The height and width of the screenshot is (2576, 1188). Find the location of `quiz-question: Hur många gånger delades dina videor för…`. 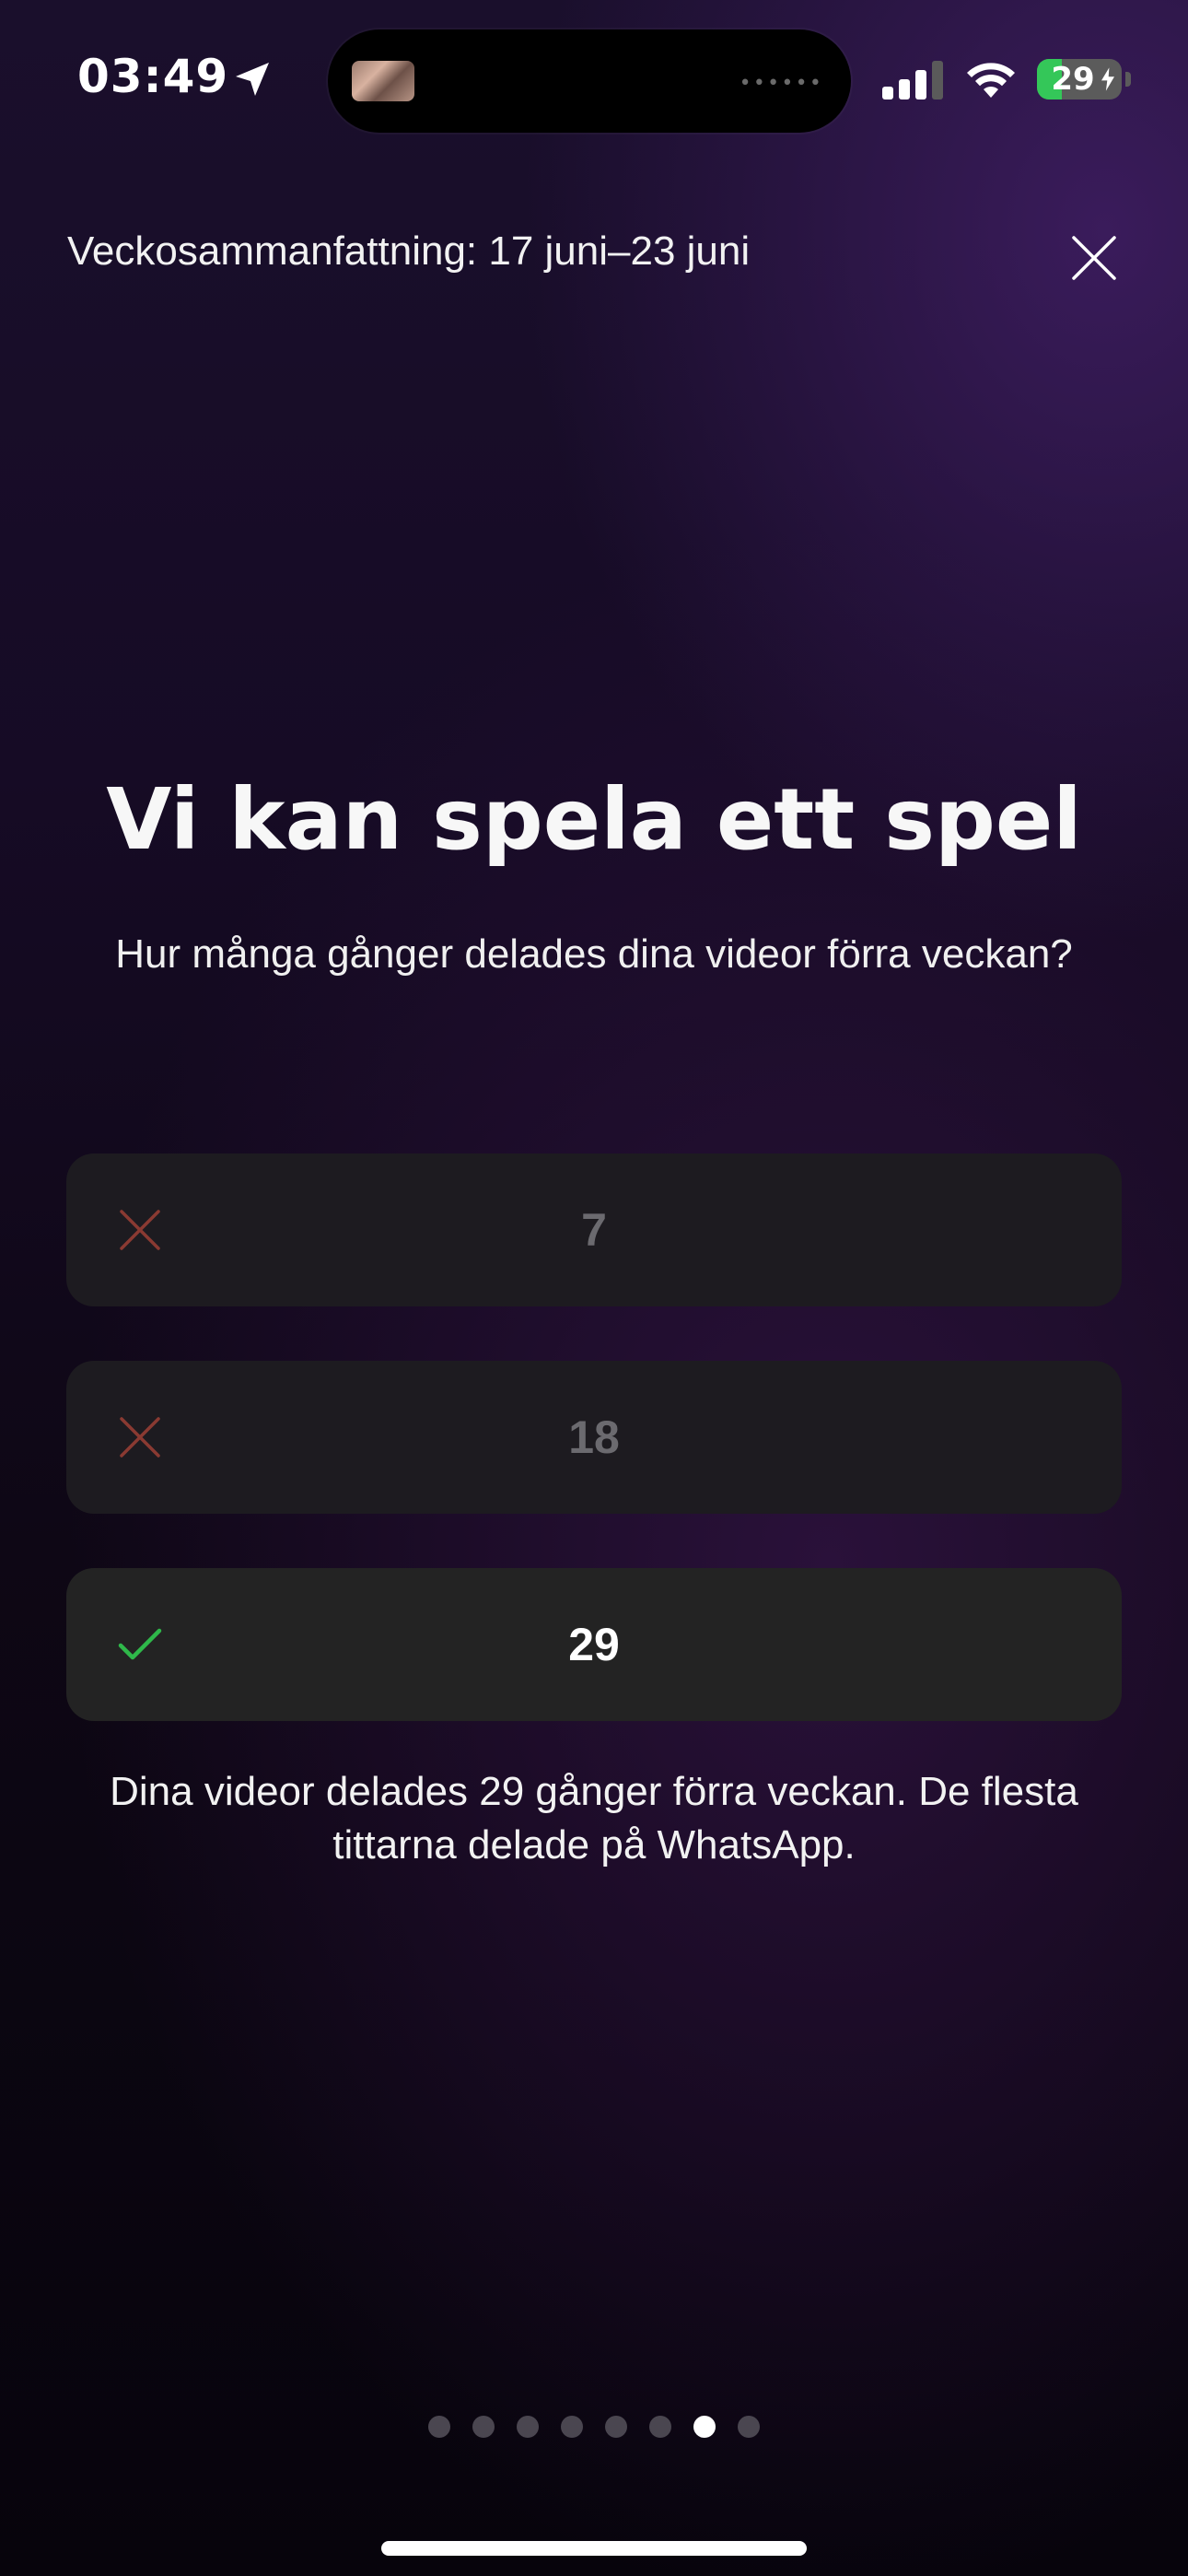

quiz-question: Hur många gånger delades dina videor för… is located at coordinates (594, 954).